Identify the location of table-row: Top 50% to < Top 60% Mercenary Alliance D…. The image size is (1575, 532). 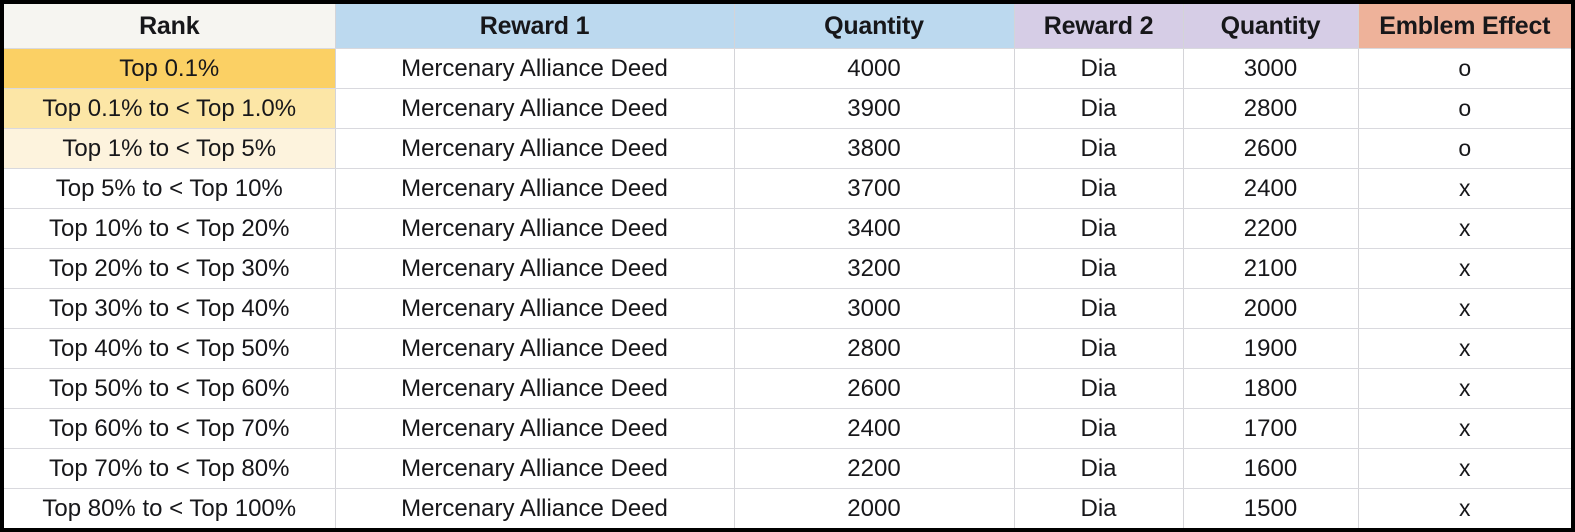
(787, 388).